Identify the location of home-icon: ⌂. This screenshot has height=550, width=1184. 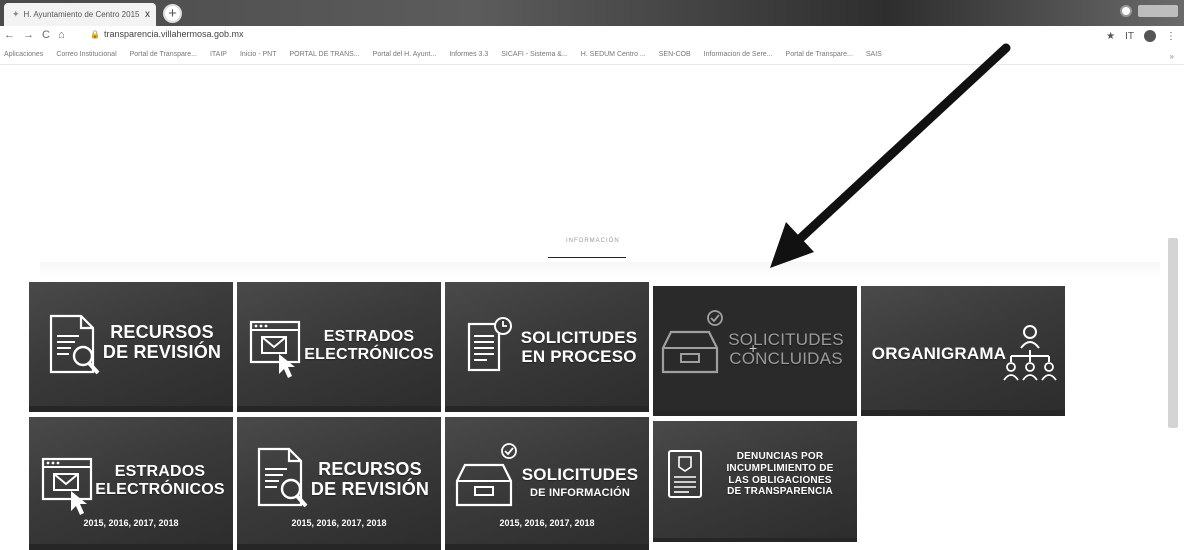
(61, 35).